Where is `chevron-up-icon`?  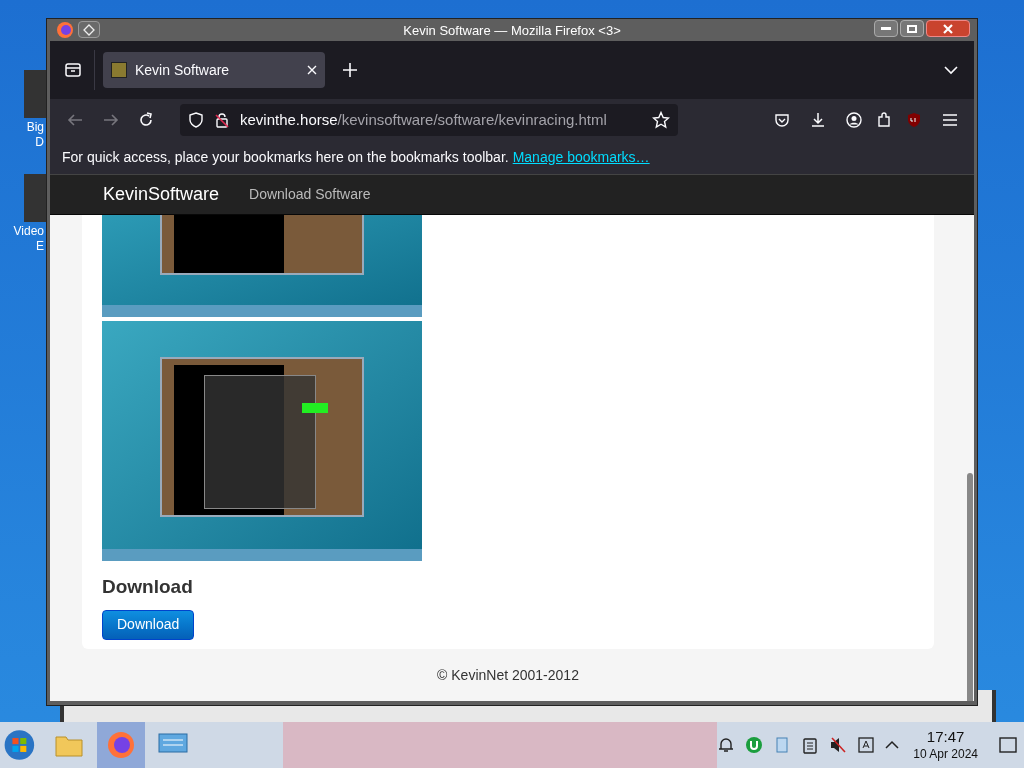 chevron-up-icon is located at coordinates (892, 745).